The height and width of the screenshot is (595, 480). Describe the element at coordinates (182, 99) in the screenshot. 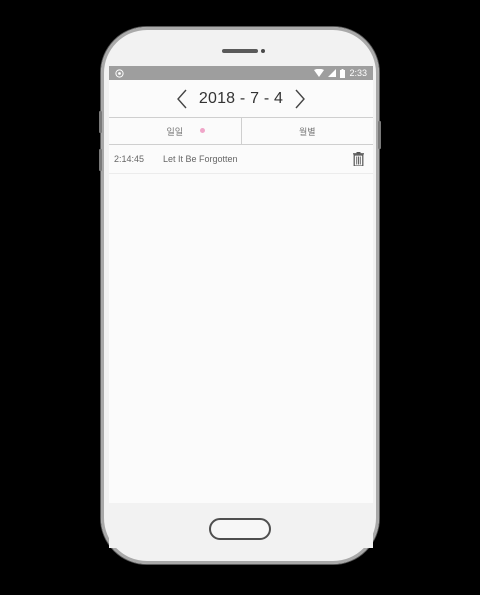

I see `chevron-left-icon` at that location.